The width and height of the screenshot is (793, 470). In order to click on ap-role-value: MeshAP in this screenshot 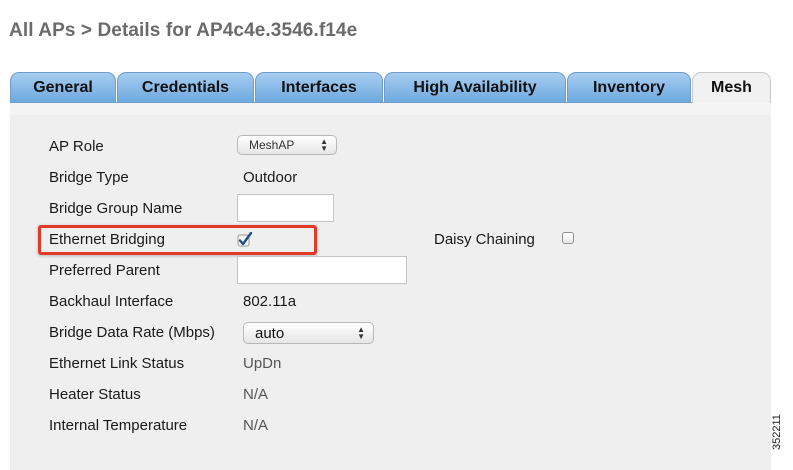, I will do `click(272, 145)`.